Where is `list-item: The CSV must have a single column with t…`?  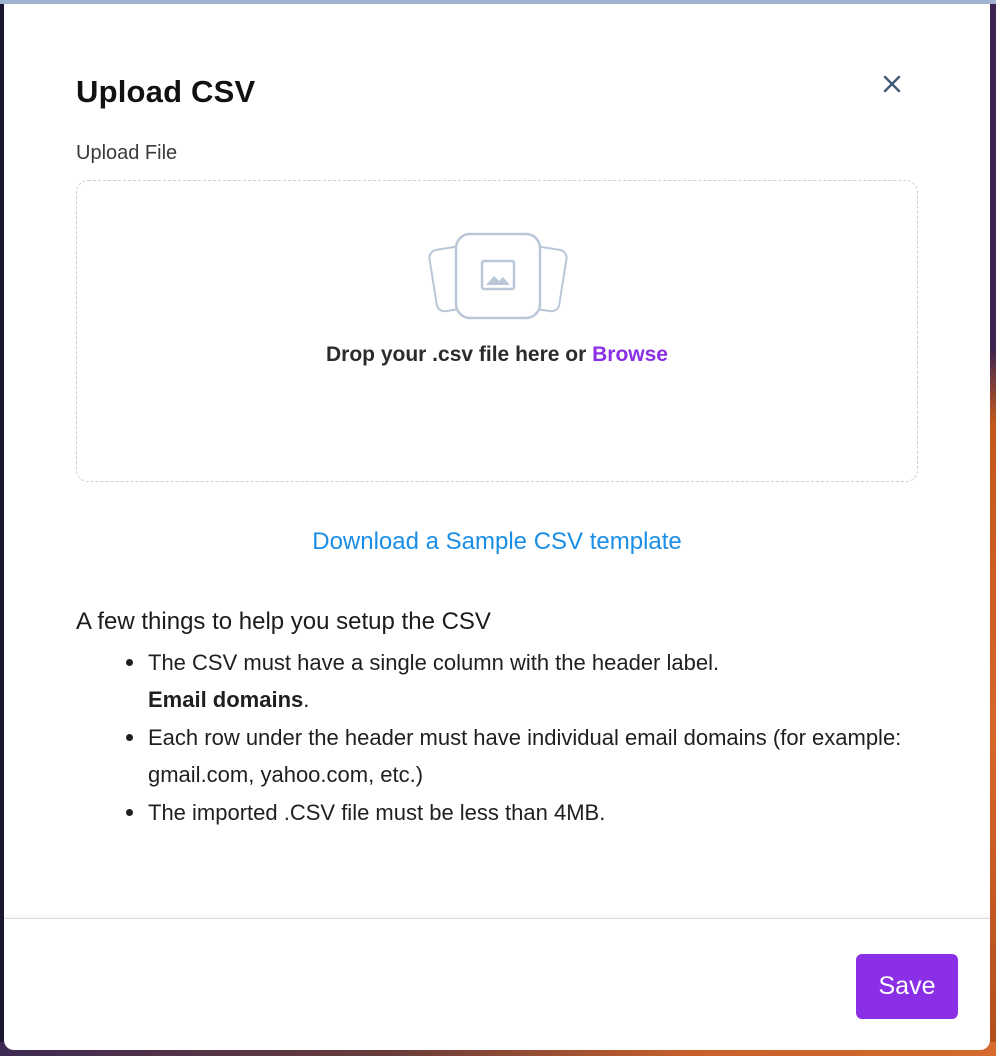
list-item: The CSV must have a single column with t… is located at coordinates (522, 681).